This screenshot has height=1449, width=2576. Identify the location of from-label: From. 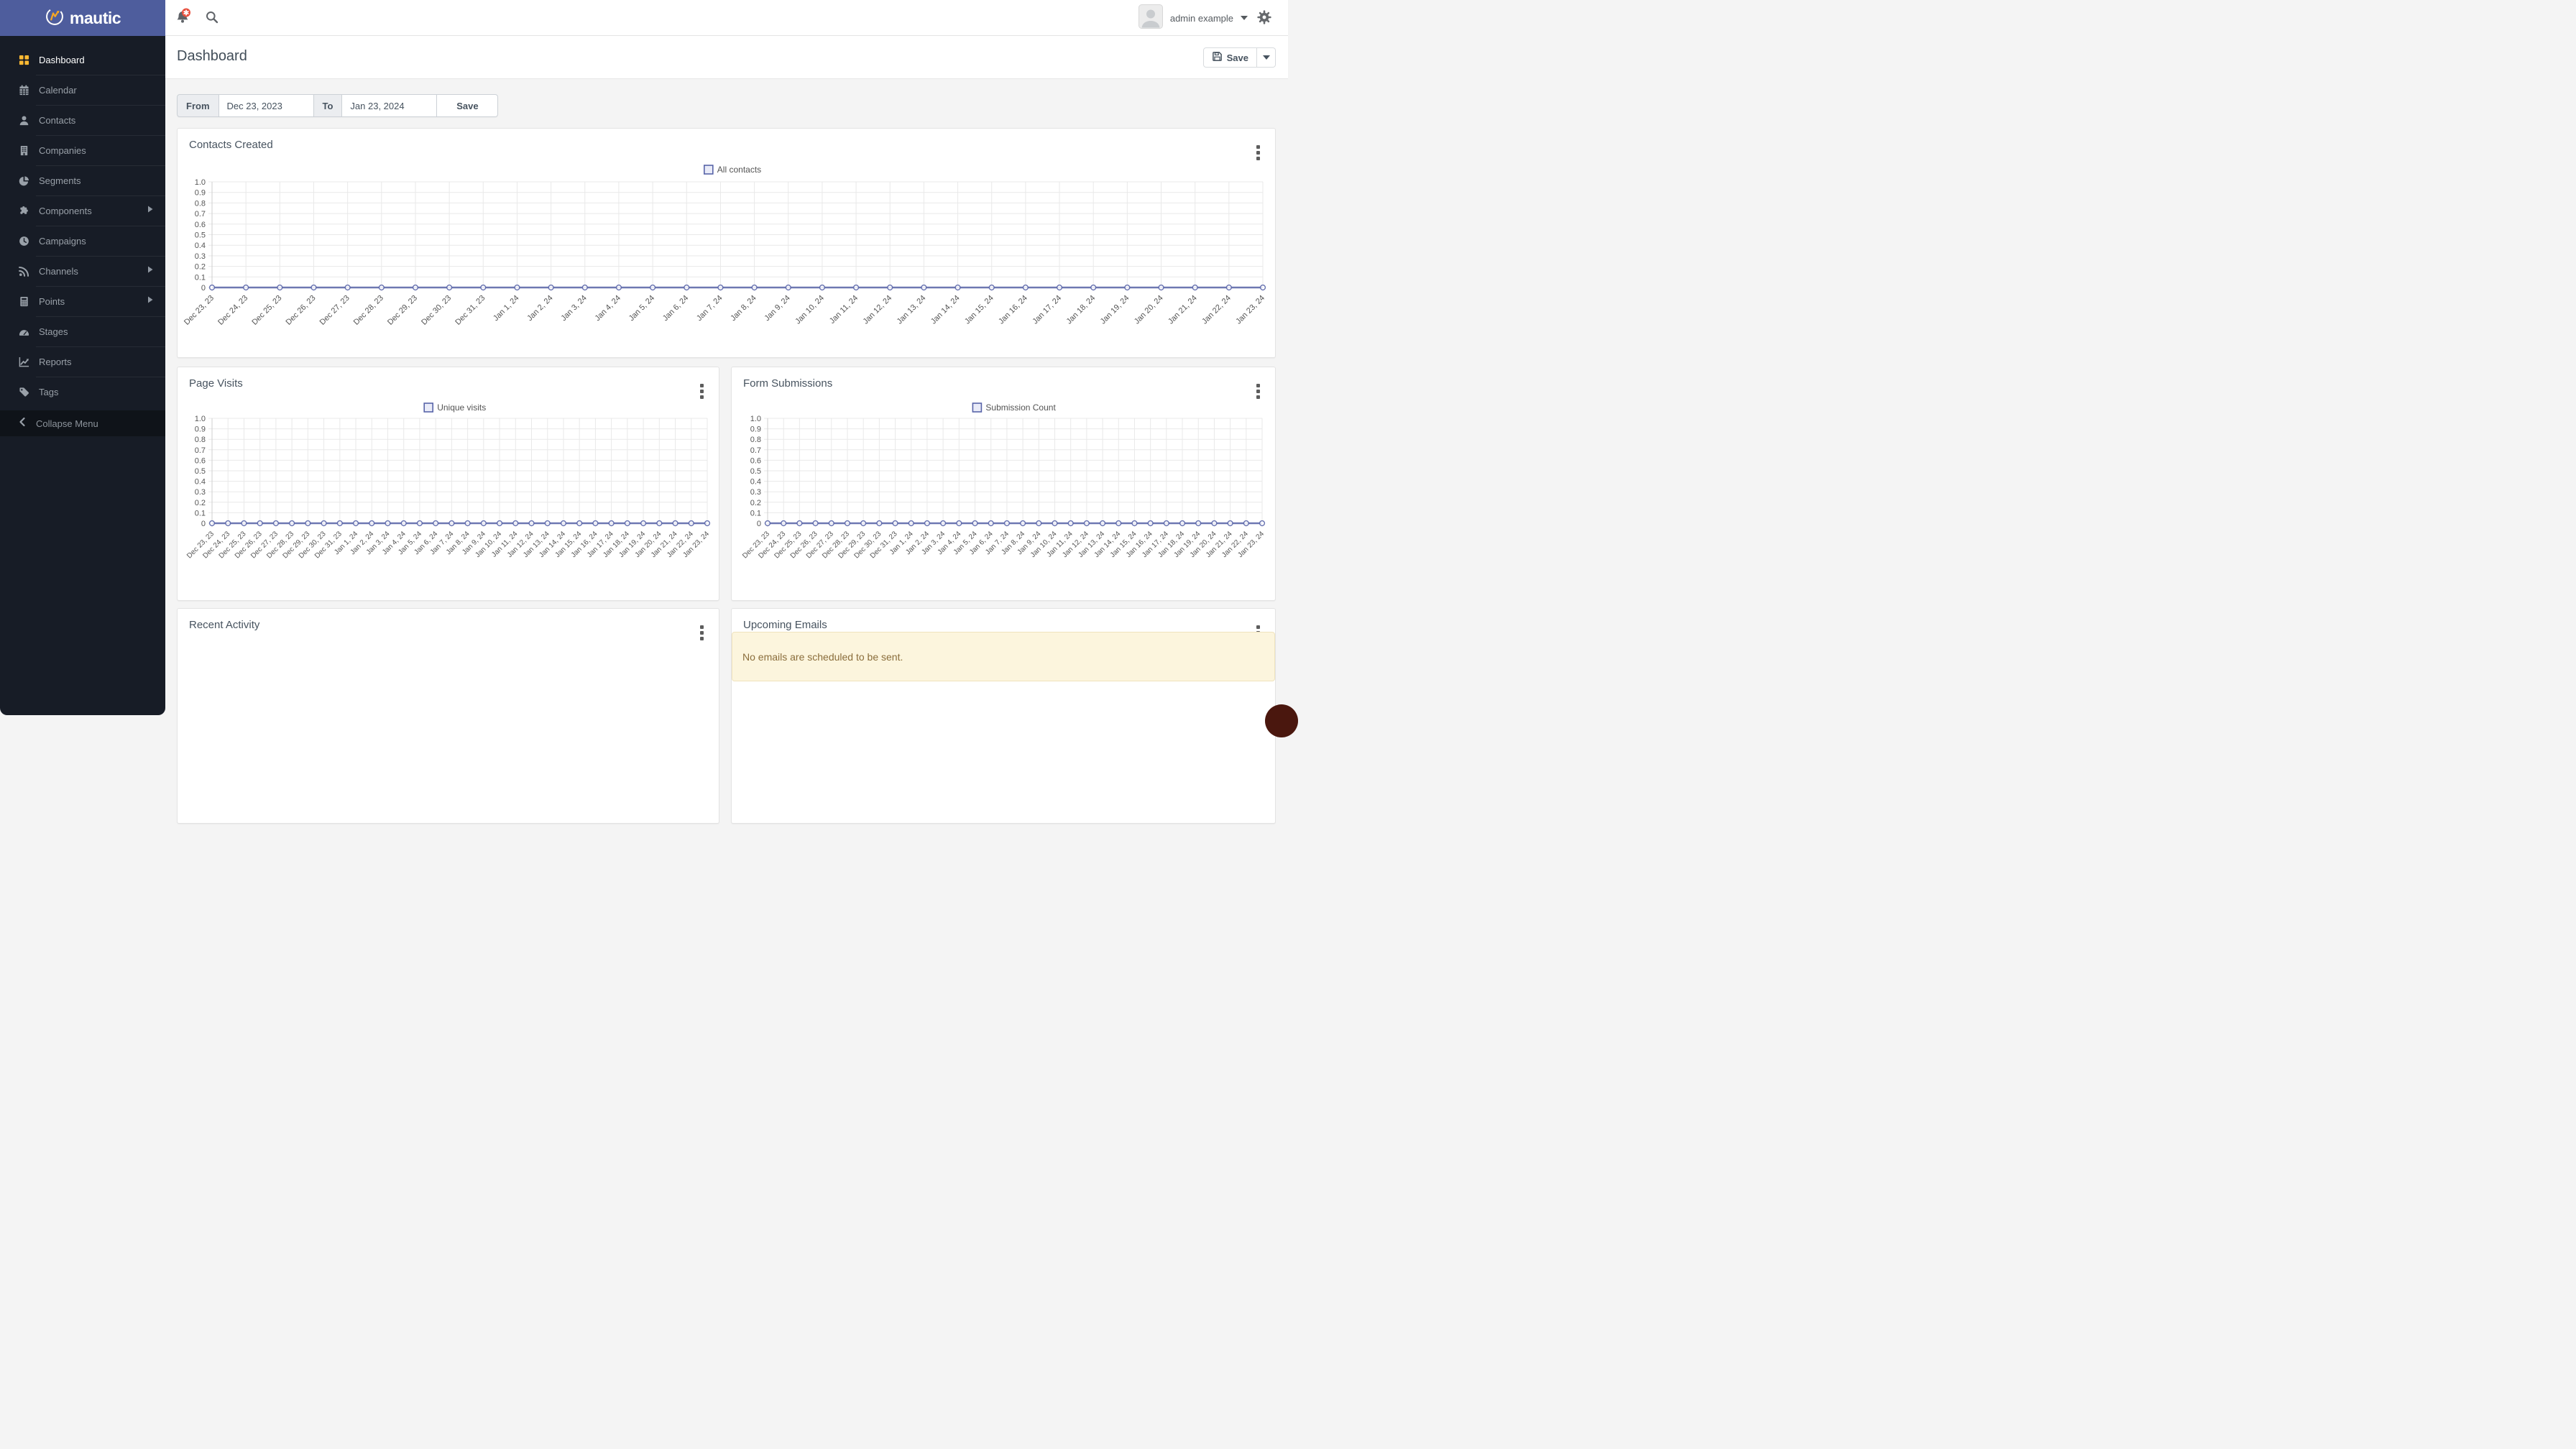
(198, 105).